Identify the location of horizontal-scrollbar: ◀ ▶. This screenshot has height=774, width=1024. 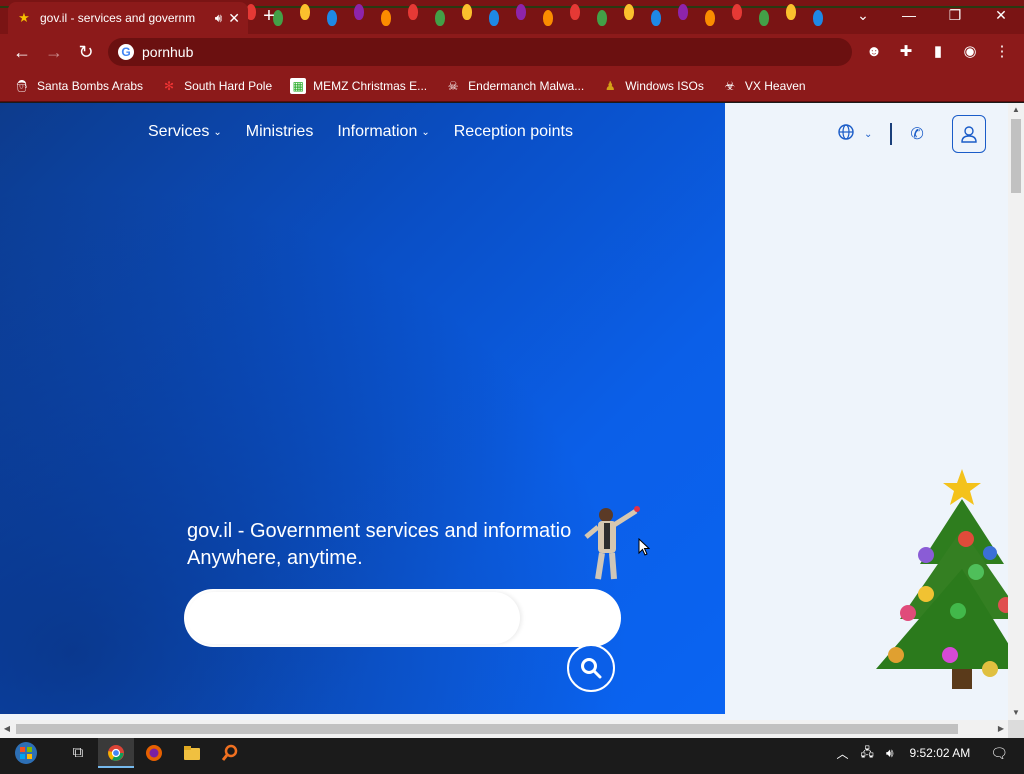
(504, 729).